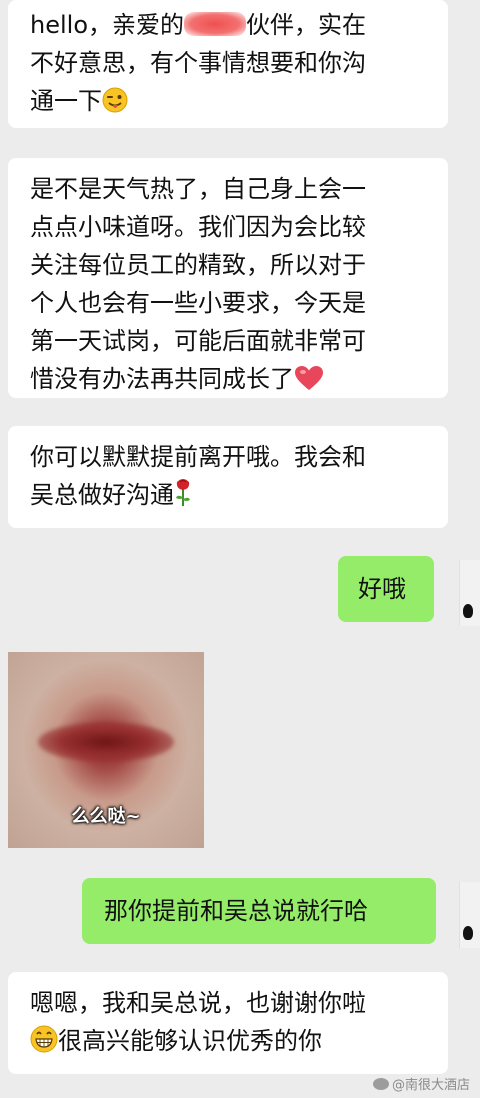  What do you see at coordinates (236, 911) in the screenshot?
I see `message-text: 那你提前和吴总说就行哈` at bounding box center [236, 911].